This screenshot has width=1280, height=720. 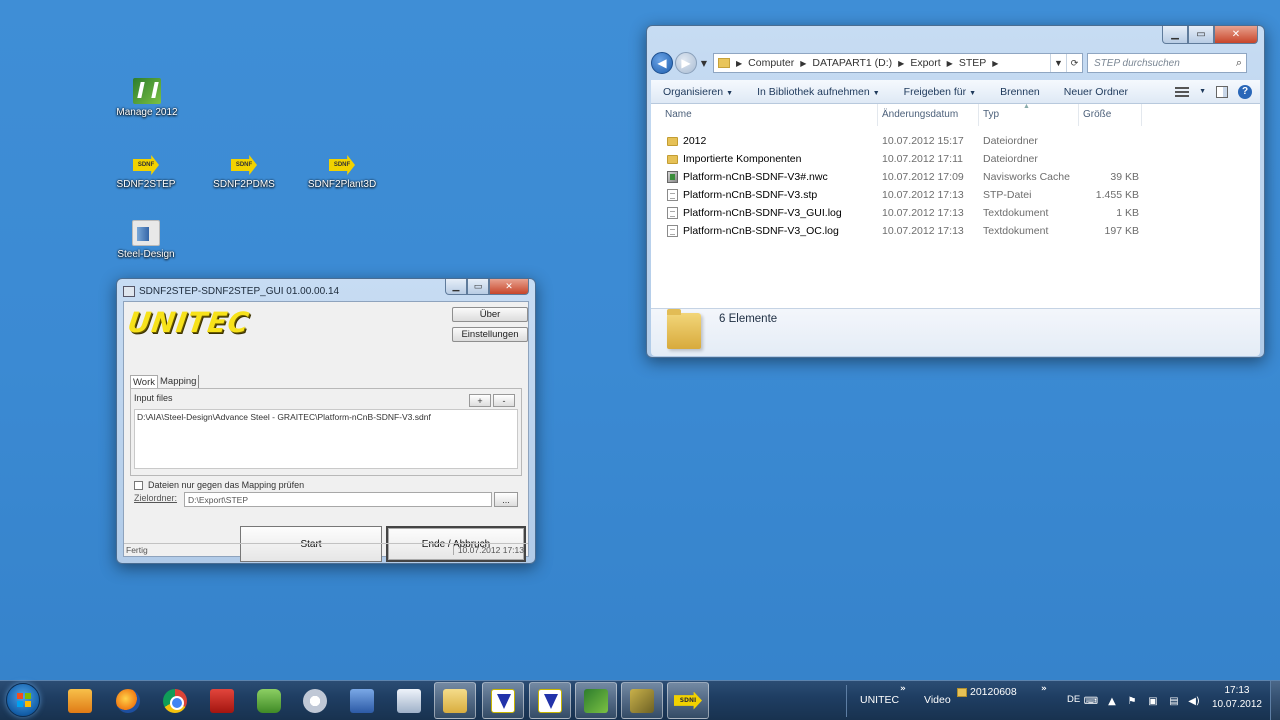 What do you see at coordinates (925, 63) in the screenshot?
I see `breadcrumb-export: Export` at bounding box center [925, 63].